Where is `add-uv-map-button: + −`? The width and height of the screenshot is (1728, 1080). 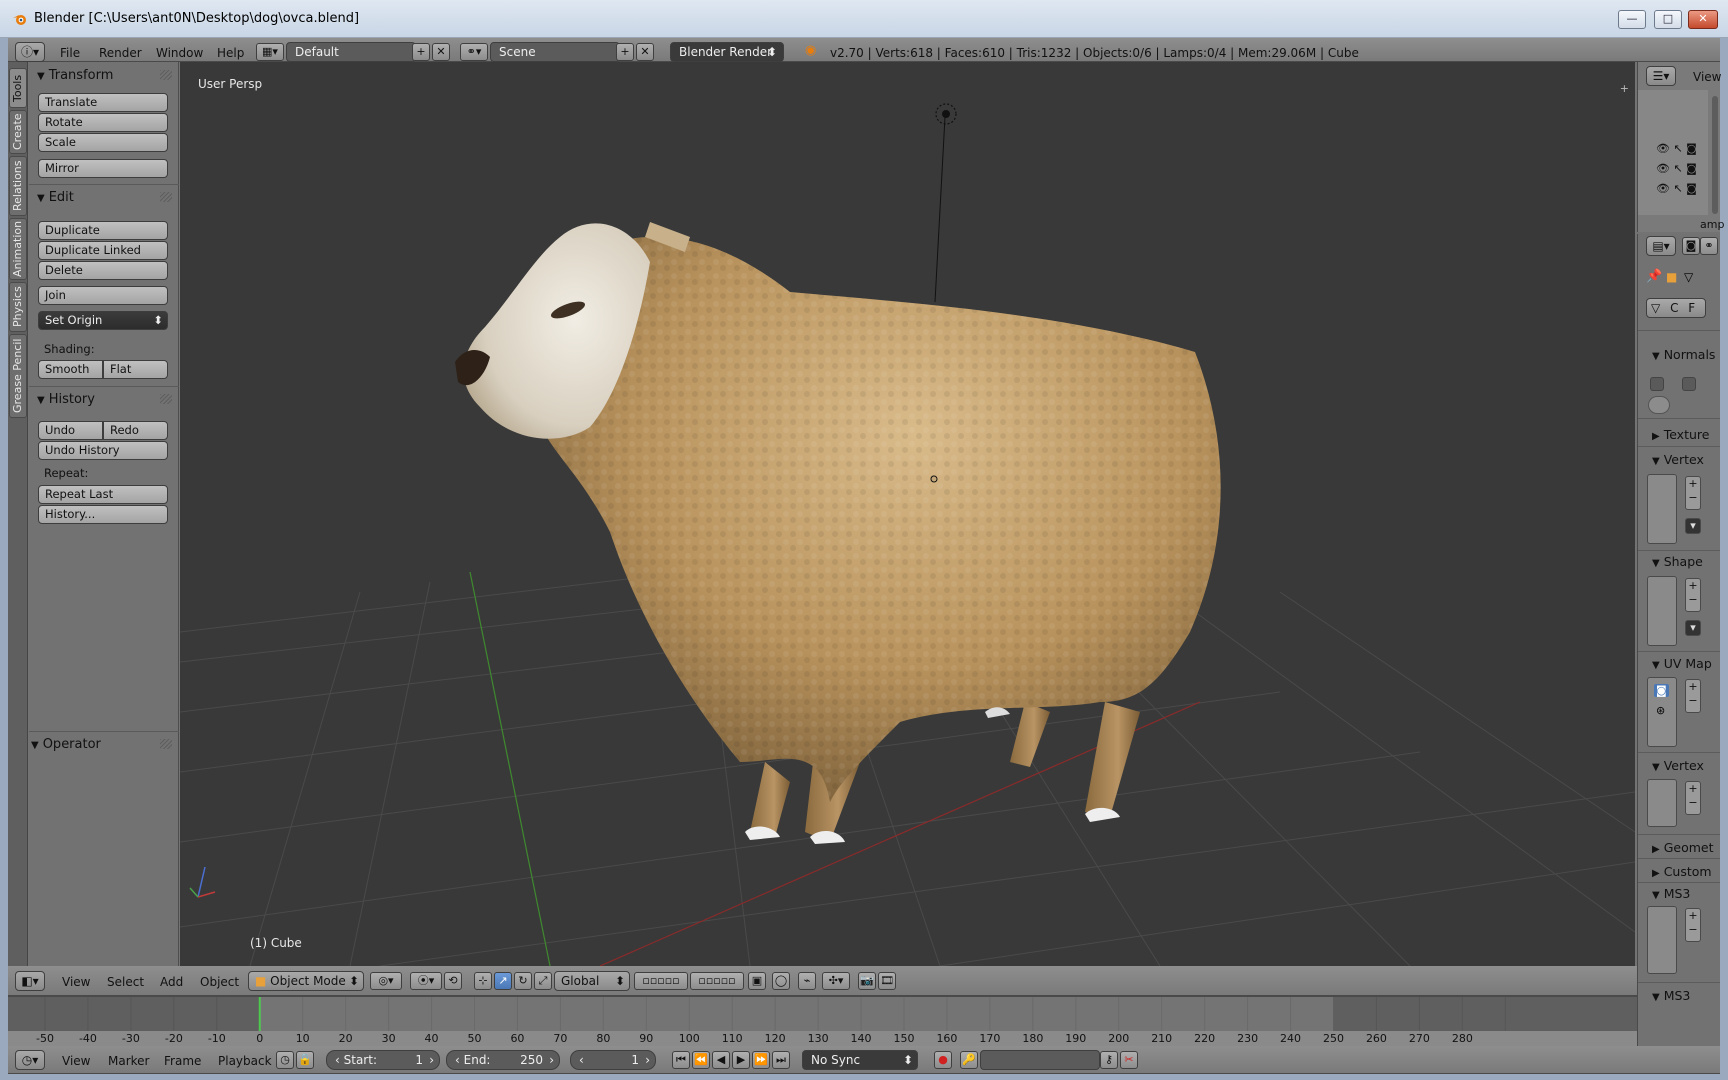
add-uv-map-button: + − is located at coordinates (1693, 696).